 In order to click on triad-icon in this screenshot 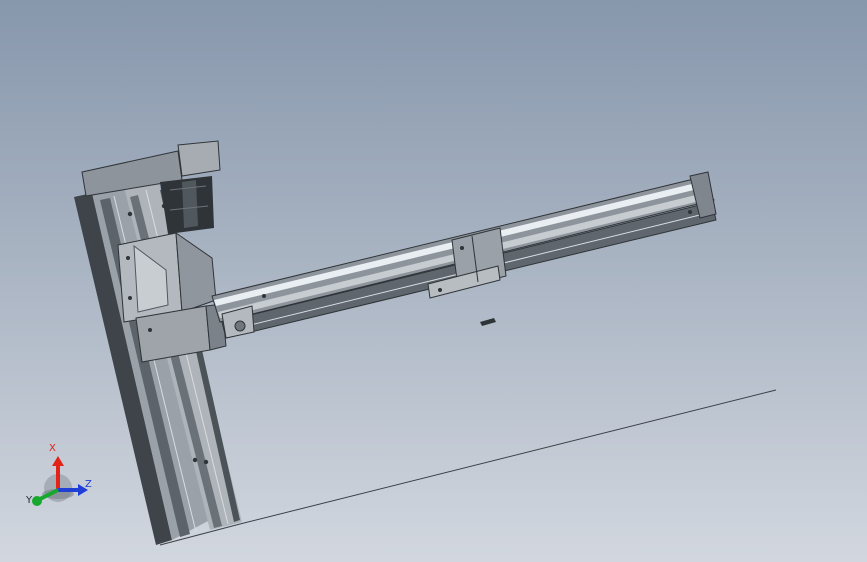, I will do `click(60, 481)`.